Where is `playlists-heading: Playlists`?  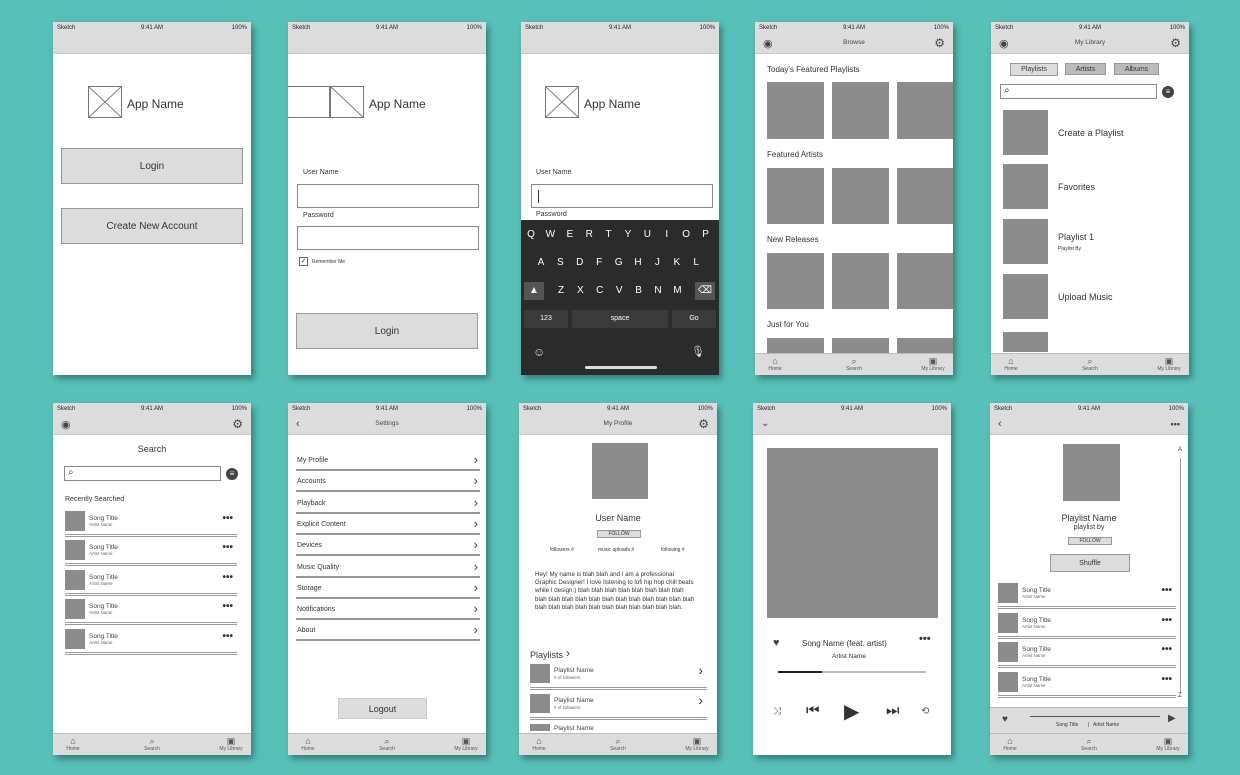 playlists-heading: Playlists is located at coordinates (546, 655).